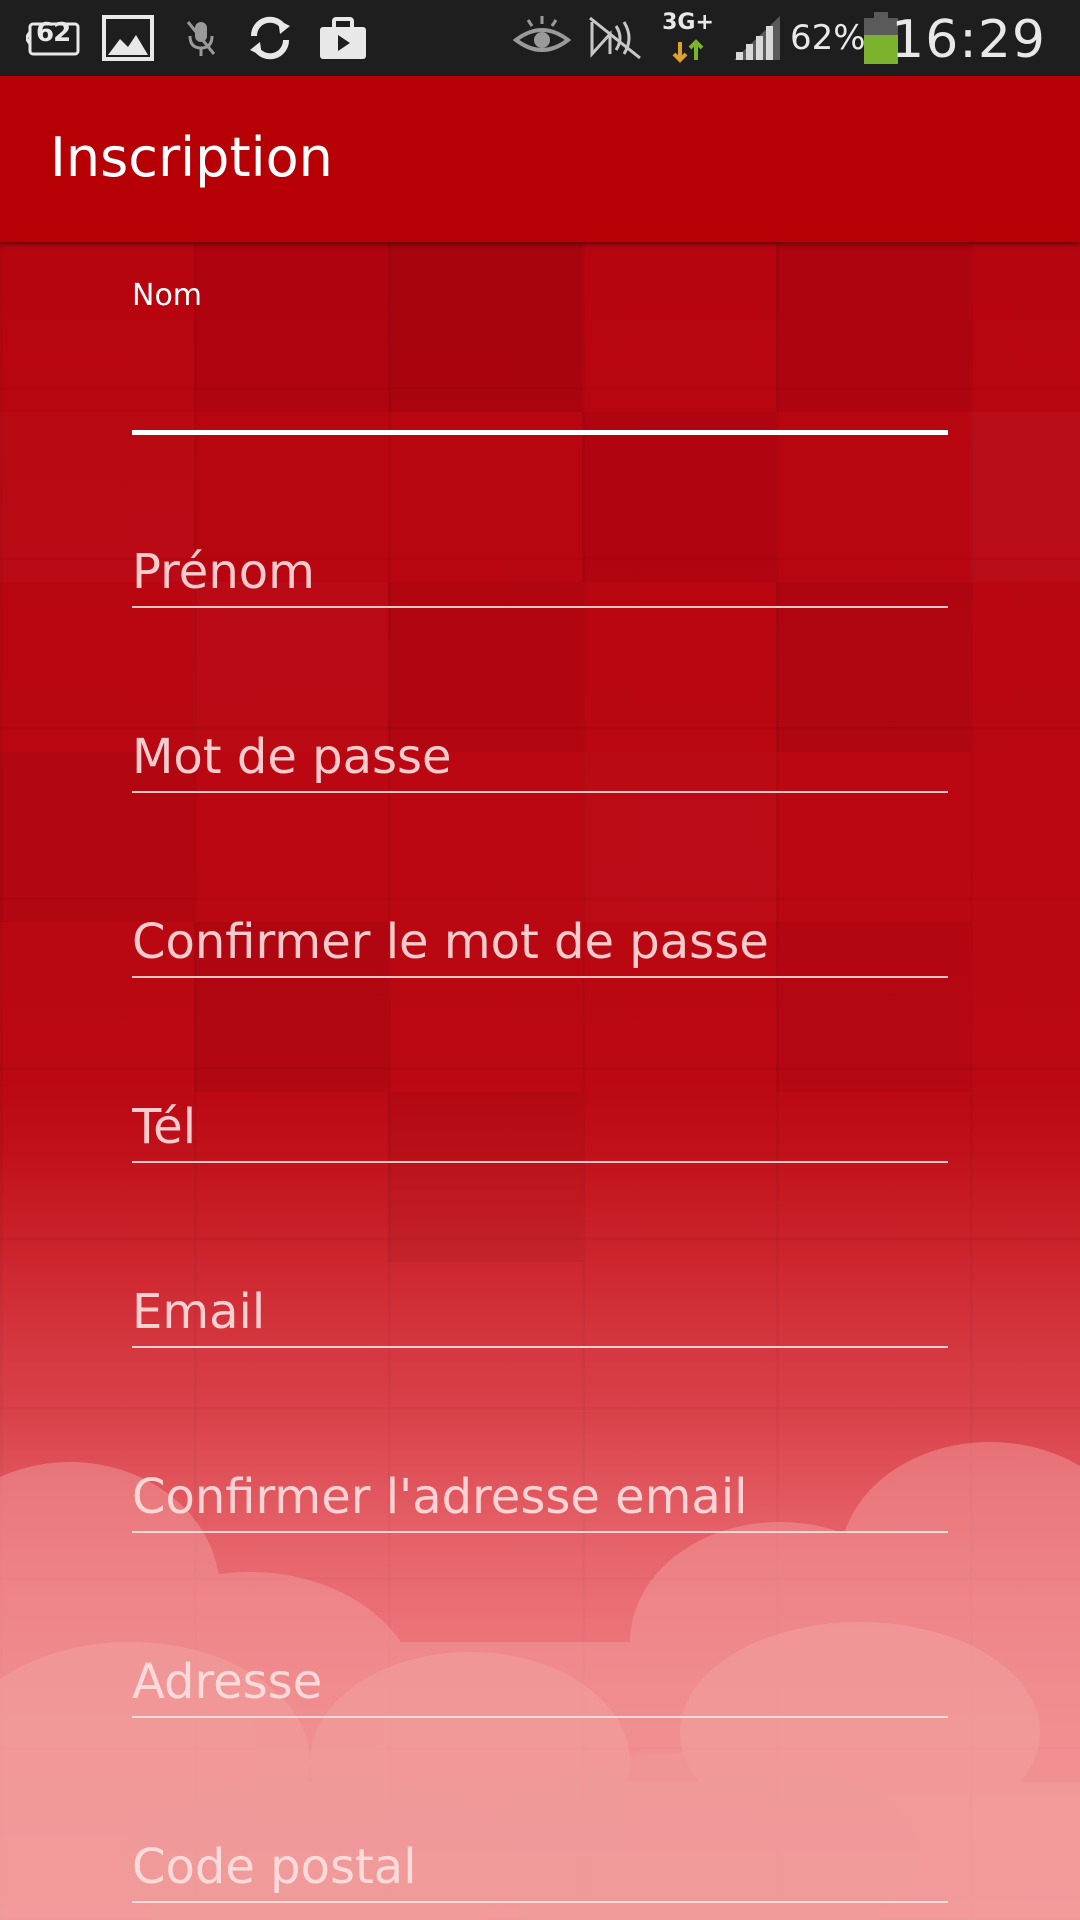 The image size is (1080, 1920). I want to click on nom-input, so click(540, 356).